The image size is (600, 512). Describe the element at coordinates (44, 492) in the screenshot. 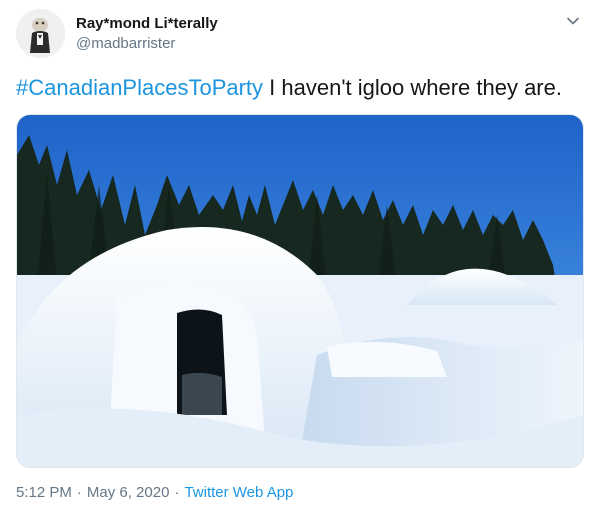

I see `tweet-time: 5:12 PM` at that location.